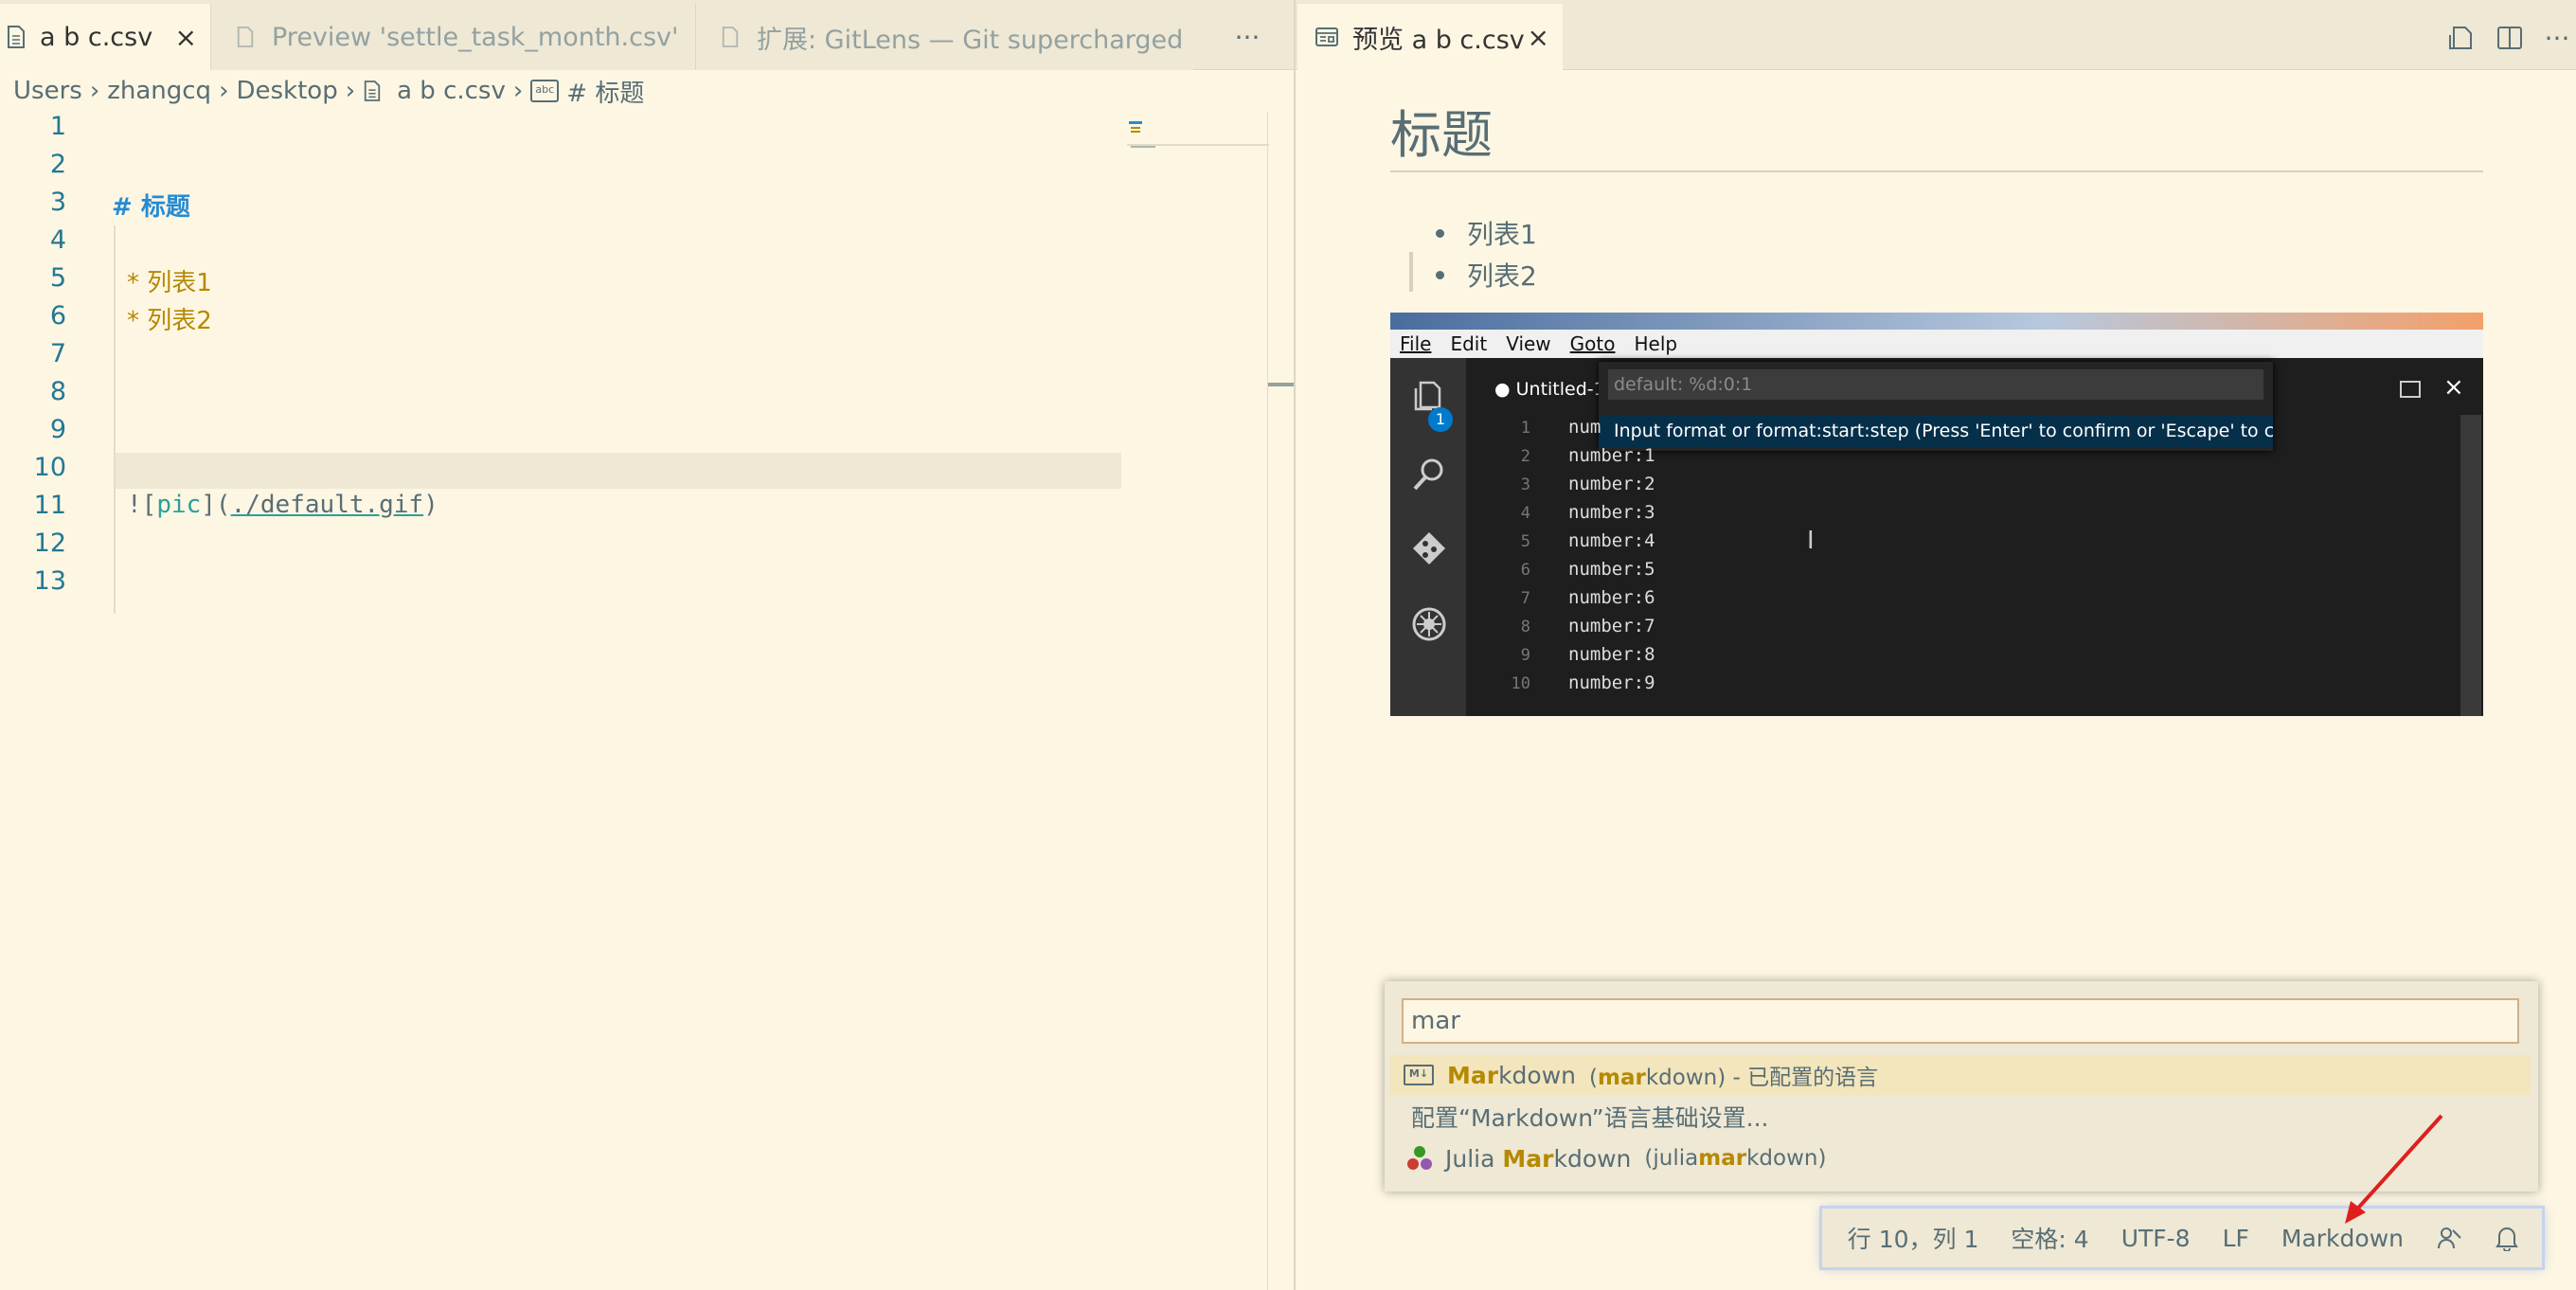 This screenshot has width=2576, height=1290. I want to click on line-number: 2, so click(57, 164).